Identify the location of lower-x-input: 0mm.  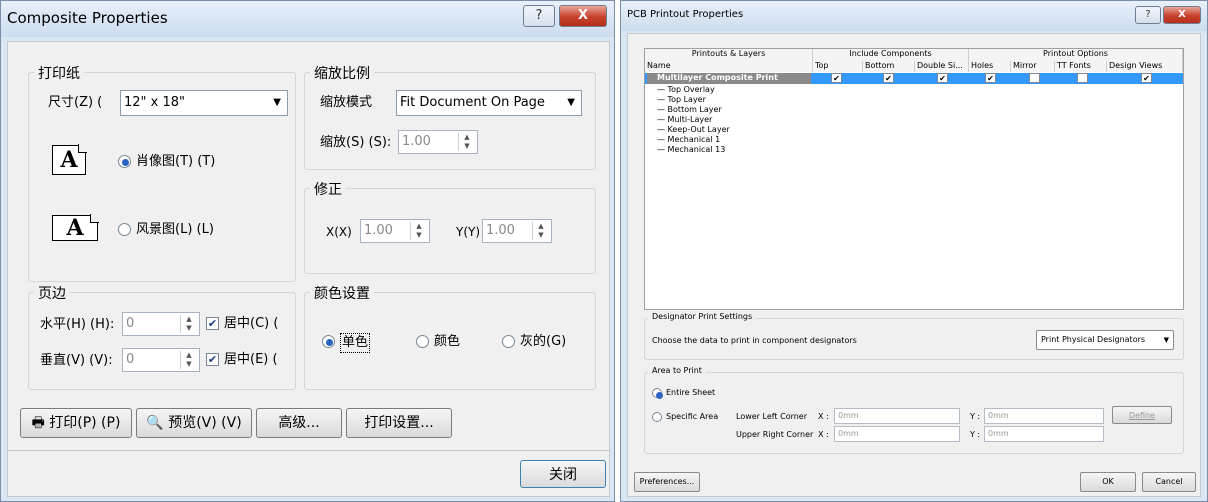
(897, 416).